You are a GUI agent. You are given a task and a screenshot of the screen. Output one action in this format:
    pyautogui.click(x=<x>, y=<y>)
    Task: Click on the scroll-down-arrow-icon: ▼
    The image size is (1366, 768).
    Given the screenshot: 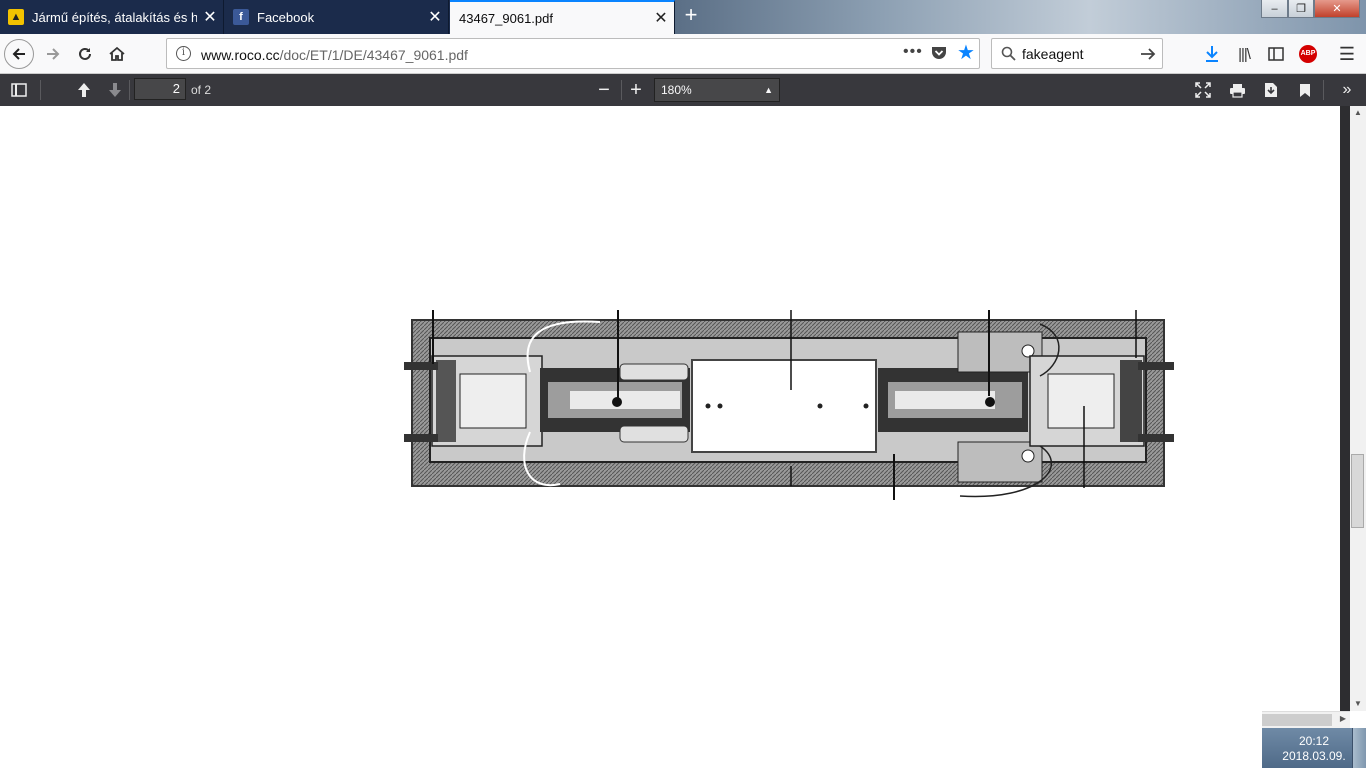 What is the action you would take?
    pyautogui.click(x=1358, y=704)
    